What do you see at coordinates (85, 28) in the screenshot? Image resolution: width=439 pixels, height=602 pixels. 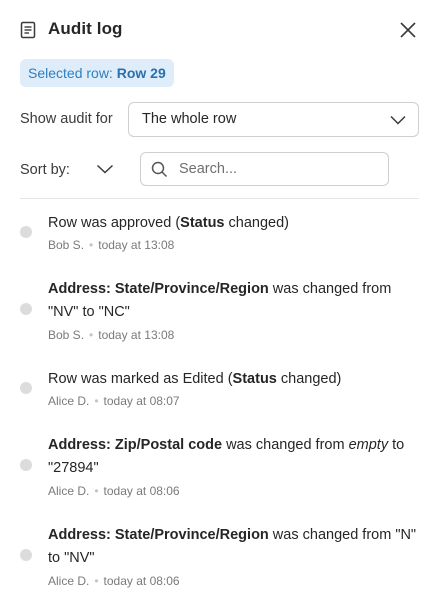 I see `panel-title: Audit log` at bounding box center [85, 28].